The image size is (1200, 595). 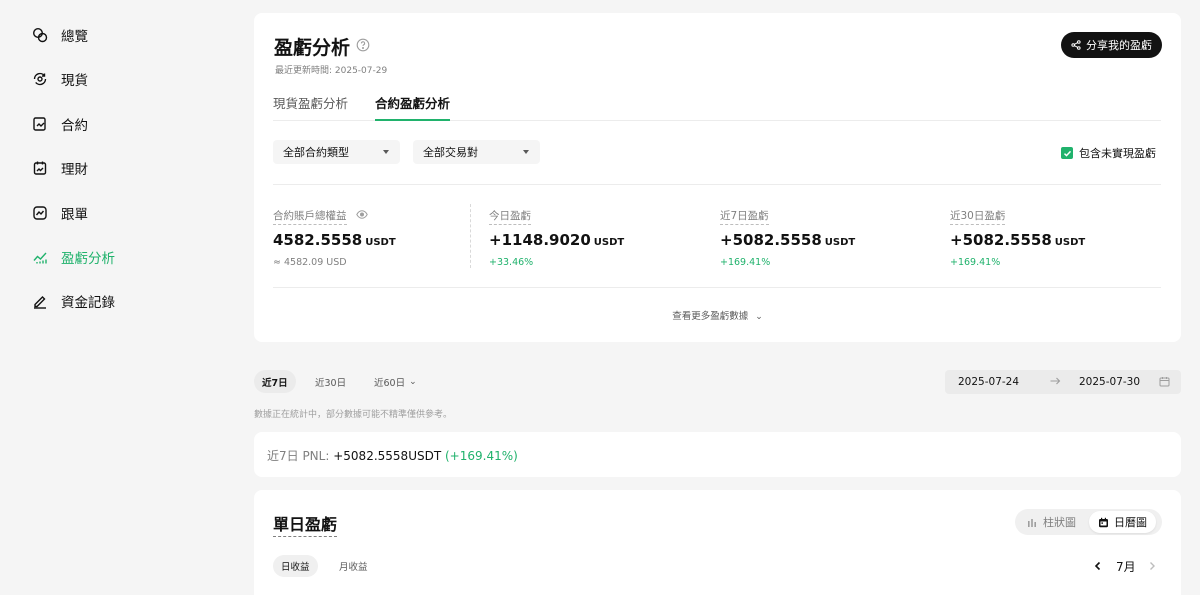 What do you see at coordinates (413, 107) in the screenshot?
I see `tab-contract-pnl: 合約盈虧分析` at bounding box center [413, 107].